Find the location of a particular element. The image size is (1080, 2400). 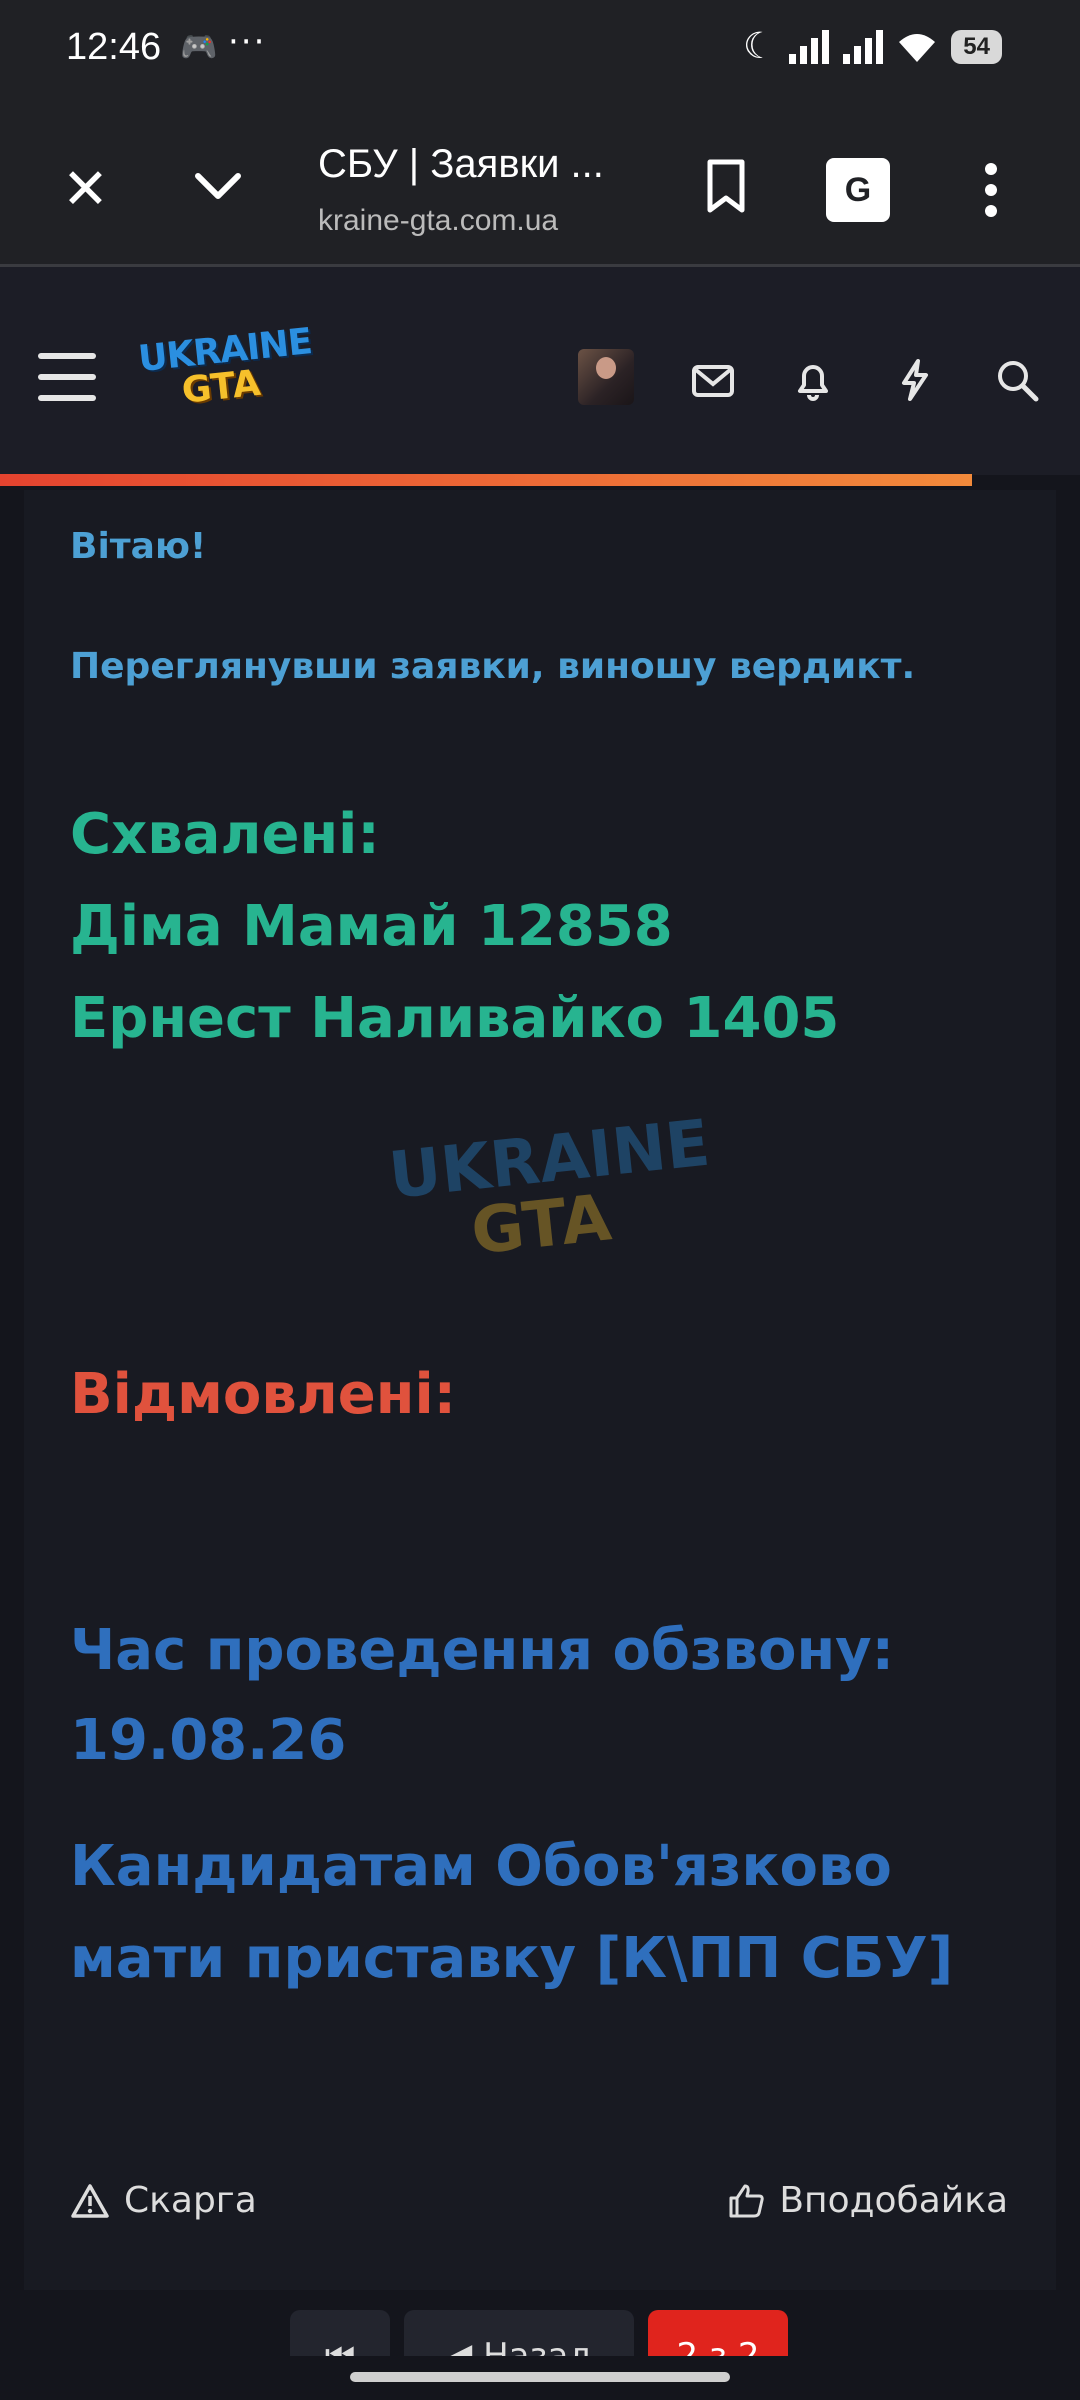

chevron-down-icon is located at coordinates (218, 186).